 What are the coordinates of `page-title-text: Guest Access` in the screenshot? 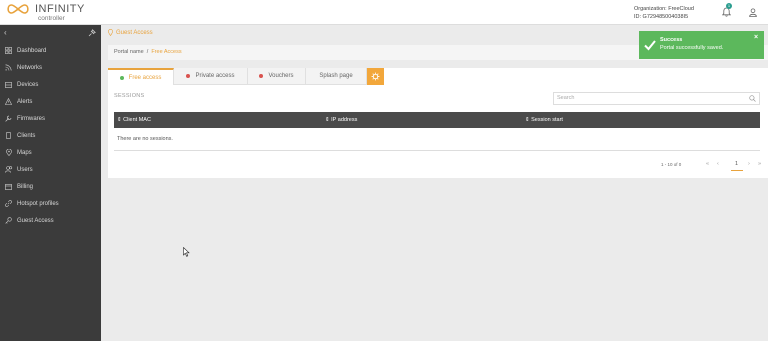 It's located at (134, 32).